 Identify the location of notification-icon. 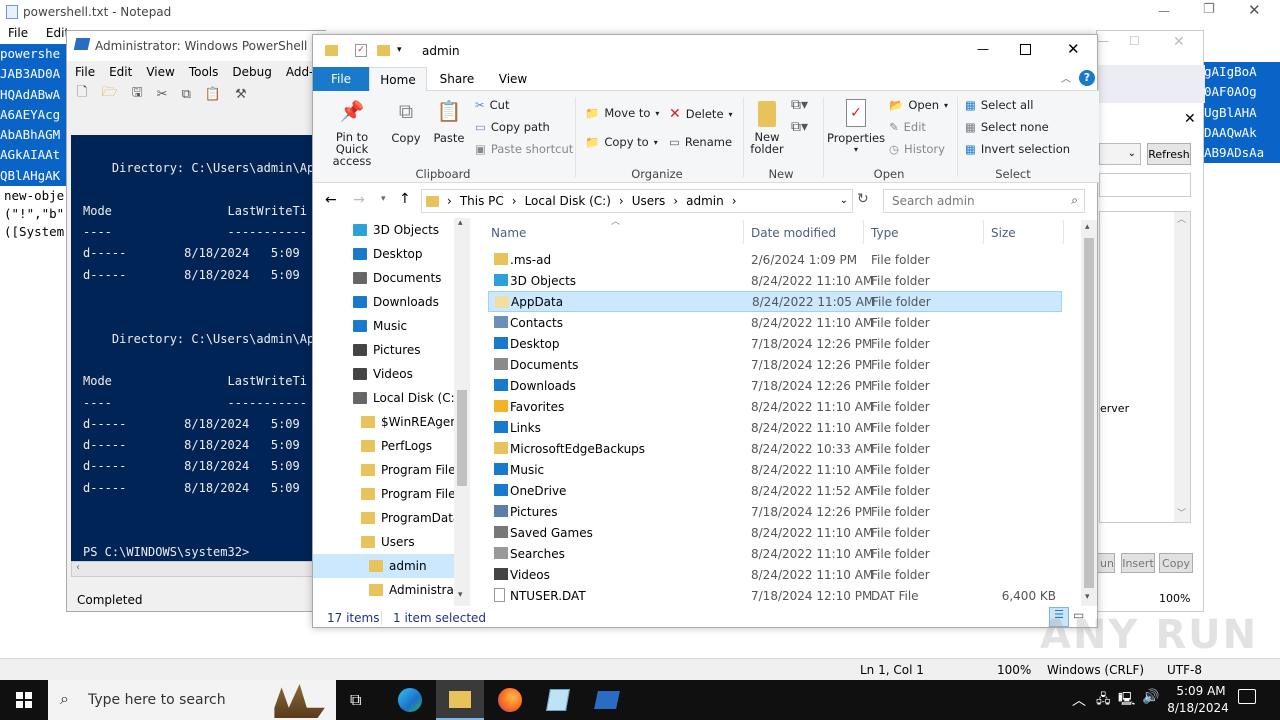
(1247, 696).